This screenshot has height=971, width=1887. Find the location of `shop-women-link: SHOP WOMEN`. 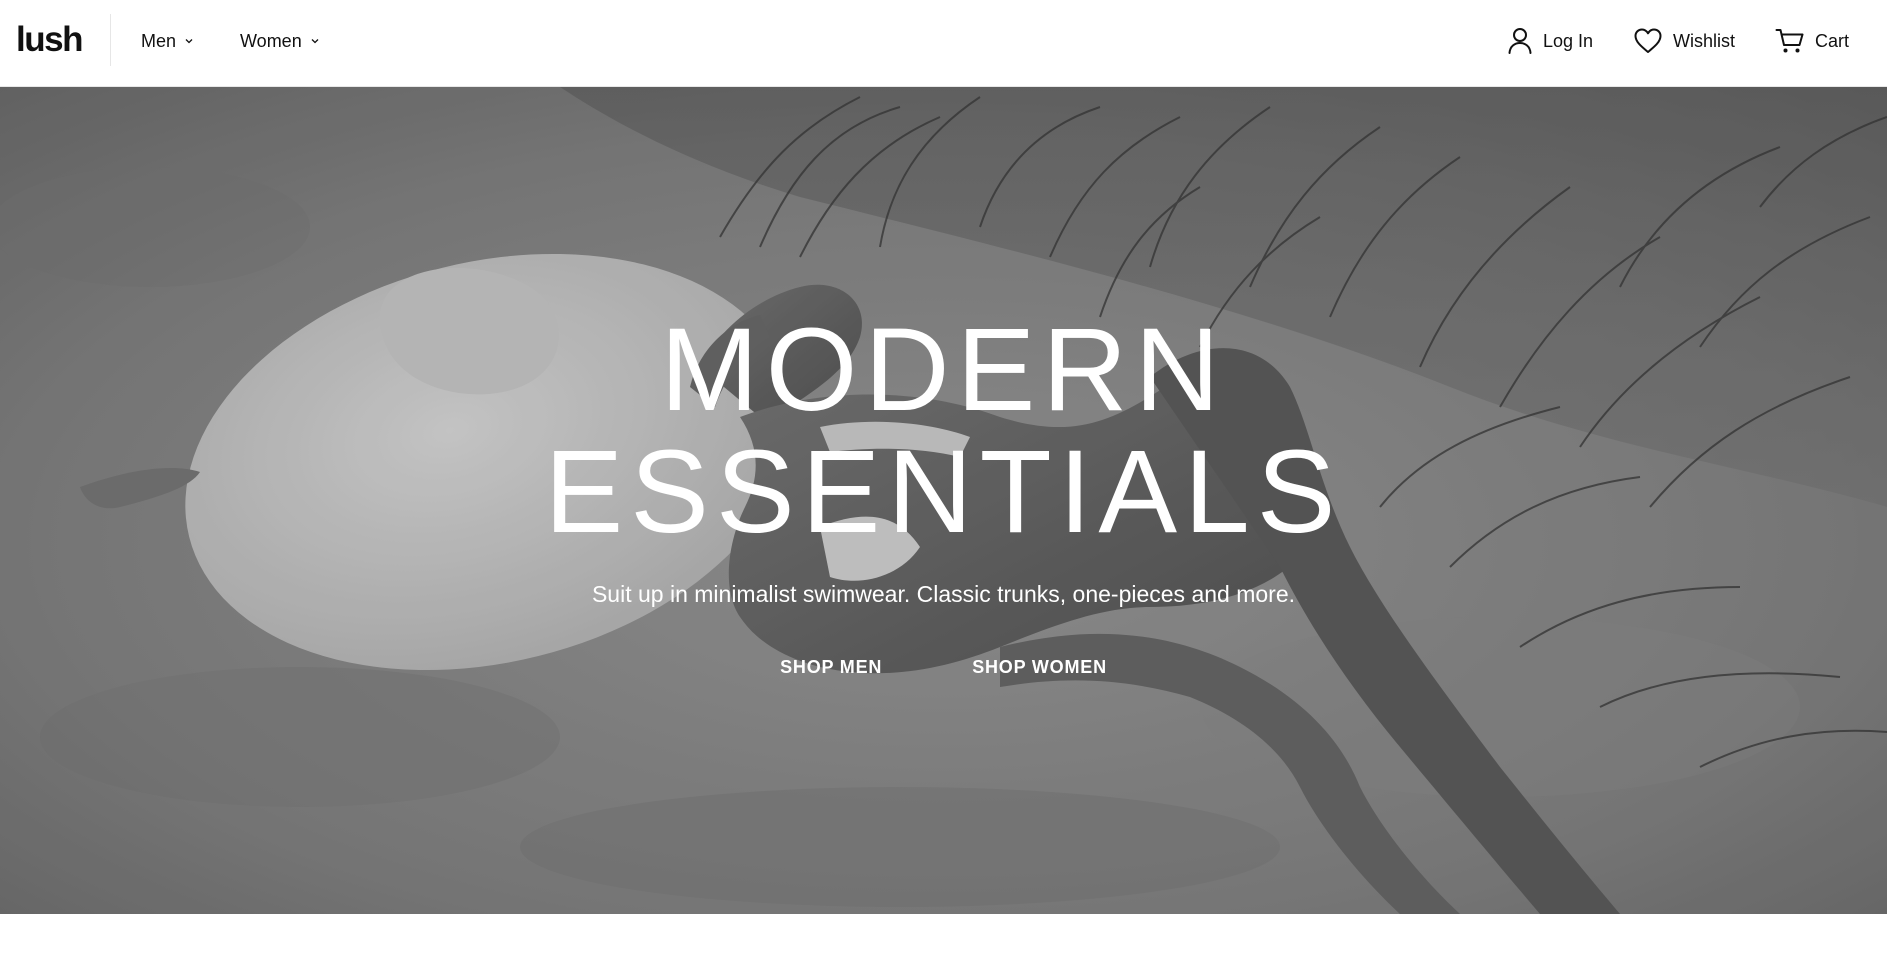

shop-women-link: SHOP WOMEN is located at coordinates (1039, 667).